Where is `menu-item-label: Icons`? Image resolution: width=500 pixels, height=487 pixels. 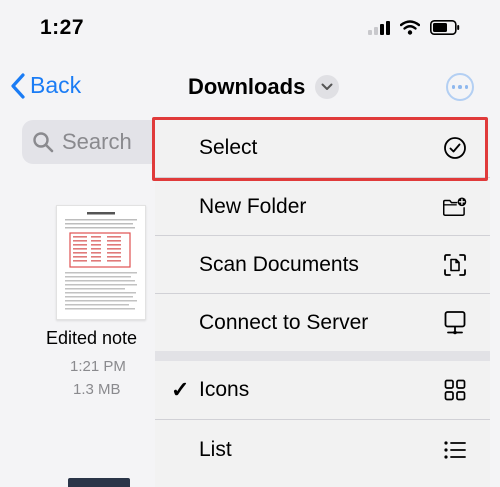
menu-item-label: Icons is located at coordinates (224, 389).